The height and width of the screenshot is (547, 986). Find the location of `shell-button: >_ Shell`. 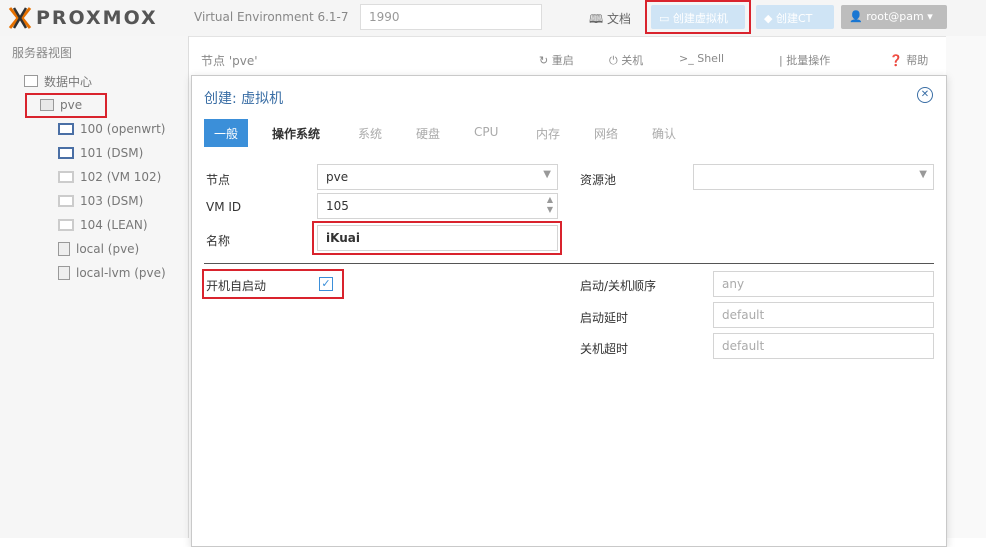

shell-button: >_ Shell is located at coordinates (701, 58).